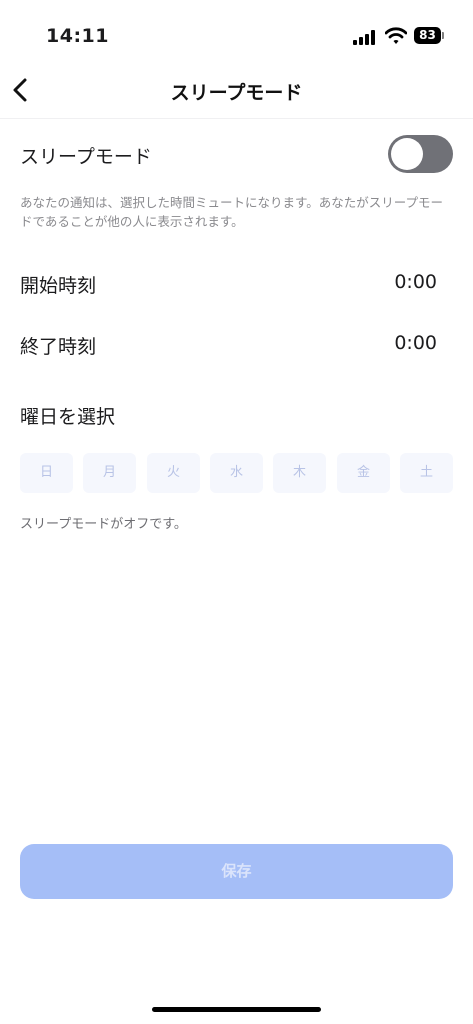 This screenshot has width=473, height=1024. Describe the element at coordinates (236, 1009) in the screenshot. I see `home-indicator` at that location.